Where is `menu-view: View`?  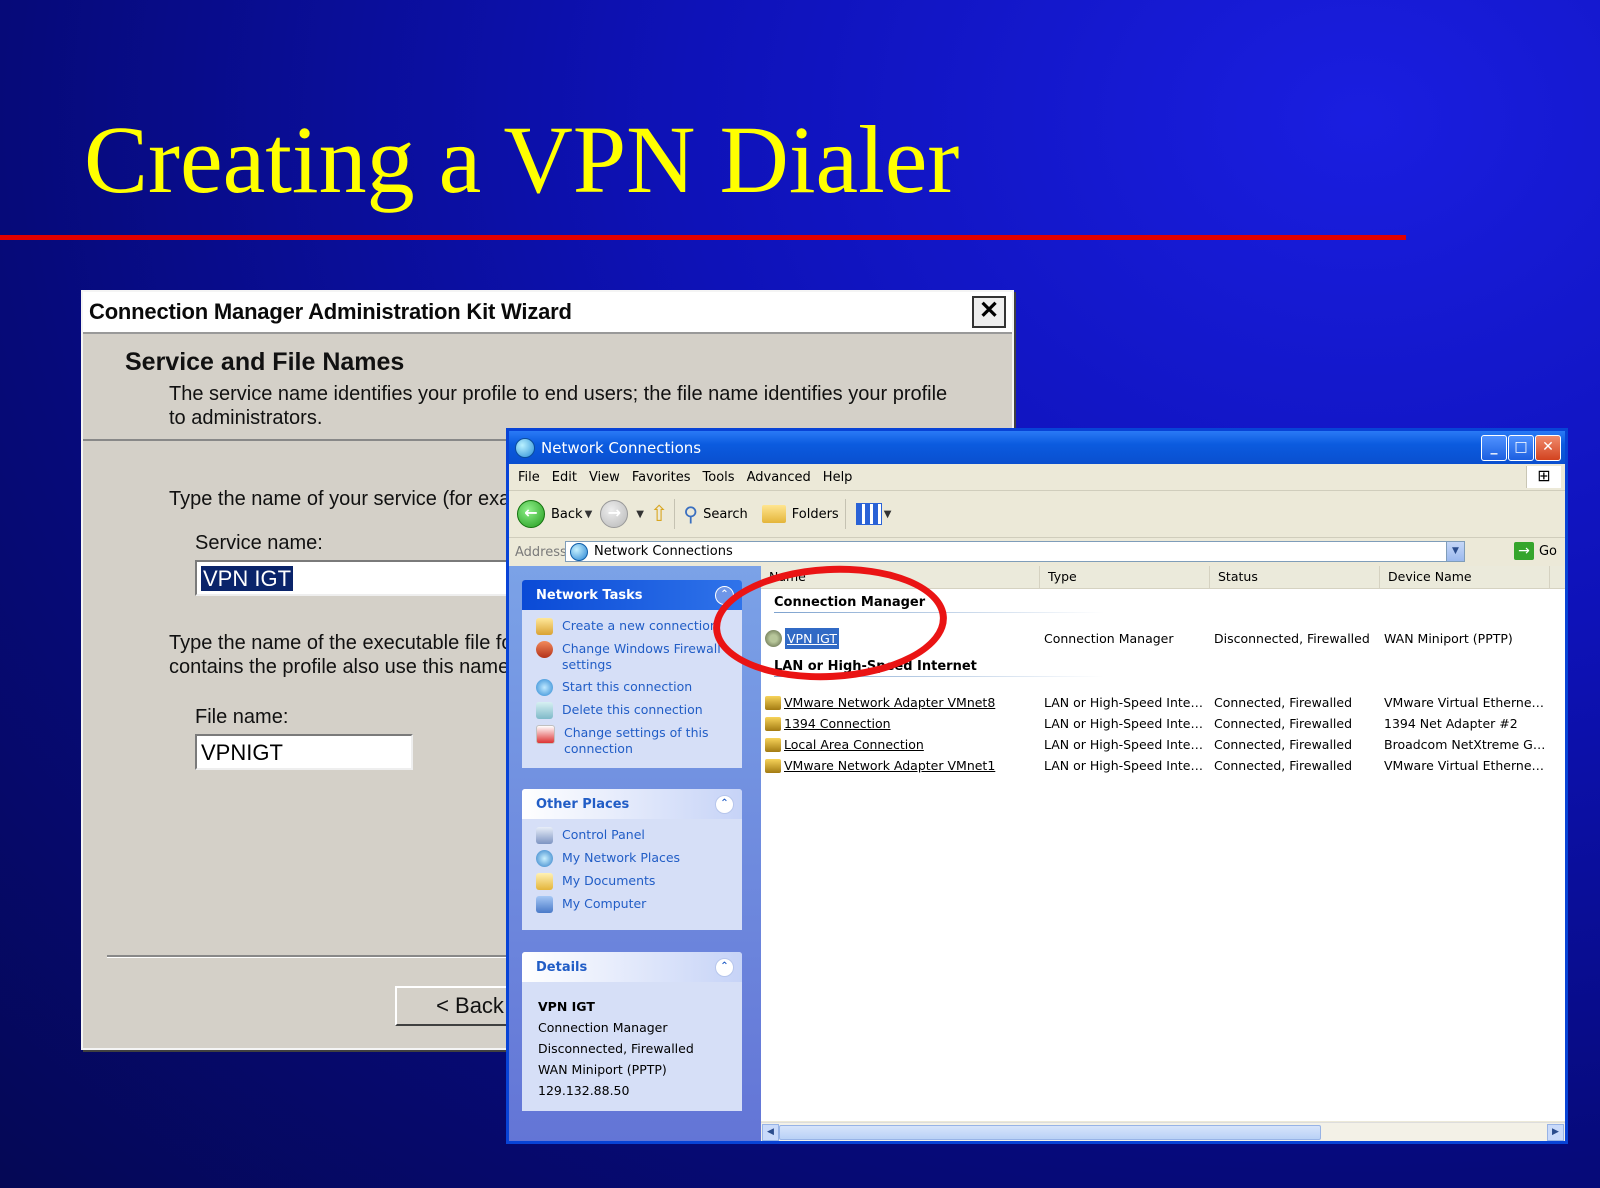
menu-view: View is located at coordinates (604, 477).